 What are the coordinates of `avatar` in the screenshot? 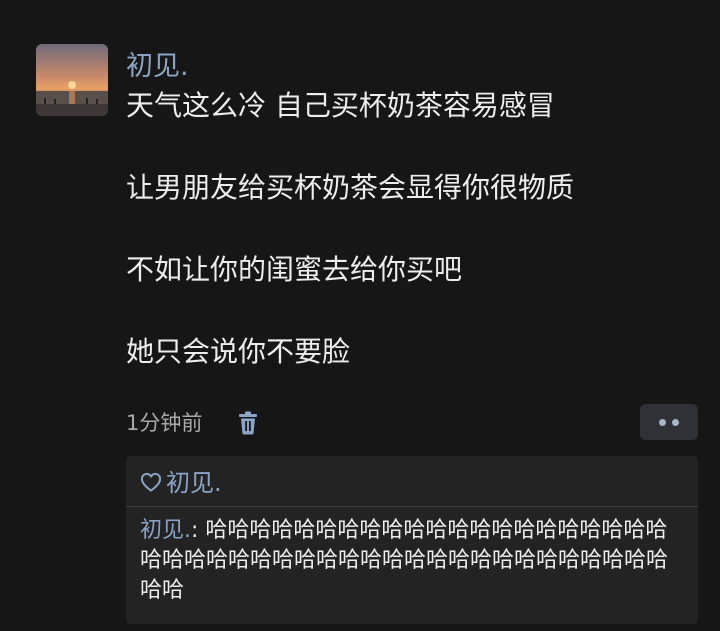 It's located at (72, 80).